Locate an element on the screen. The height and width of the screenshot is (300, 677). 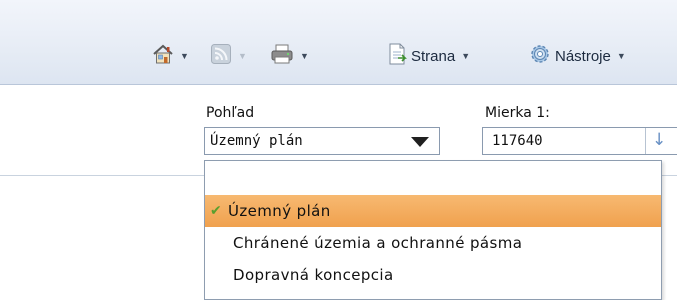
tools-dropdown-caret: ▼ is located at coordinates (621, 56).